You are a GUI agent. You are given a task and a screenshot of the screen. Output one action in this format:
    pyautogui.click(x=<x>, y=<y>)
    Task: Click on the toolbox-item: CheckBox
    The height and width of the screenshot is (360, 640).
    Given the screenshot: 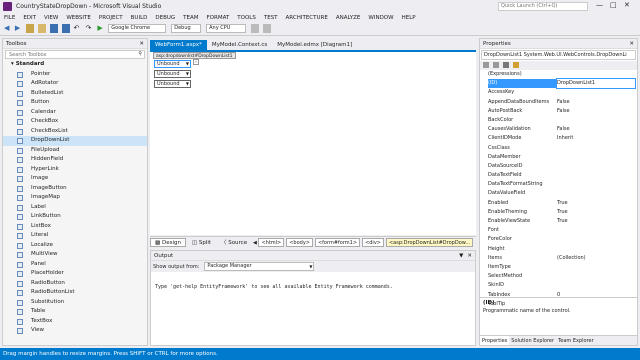 What is the action you would take?
    pyautogui.click(x=75, y=122)
    